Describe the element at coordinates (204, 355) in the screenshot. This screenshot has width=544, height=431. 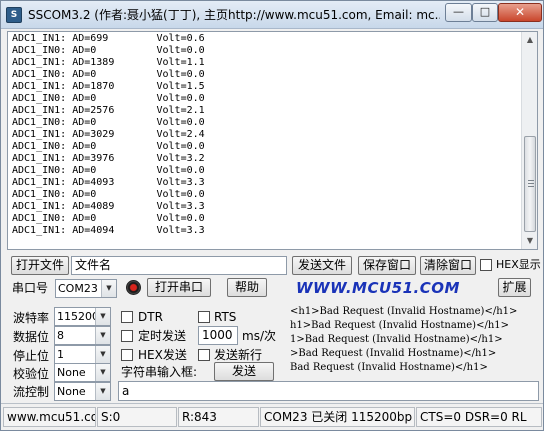
I see `send-newline-checkbox` at that location.